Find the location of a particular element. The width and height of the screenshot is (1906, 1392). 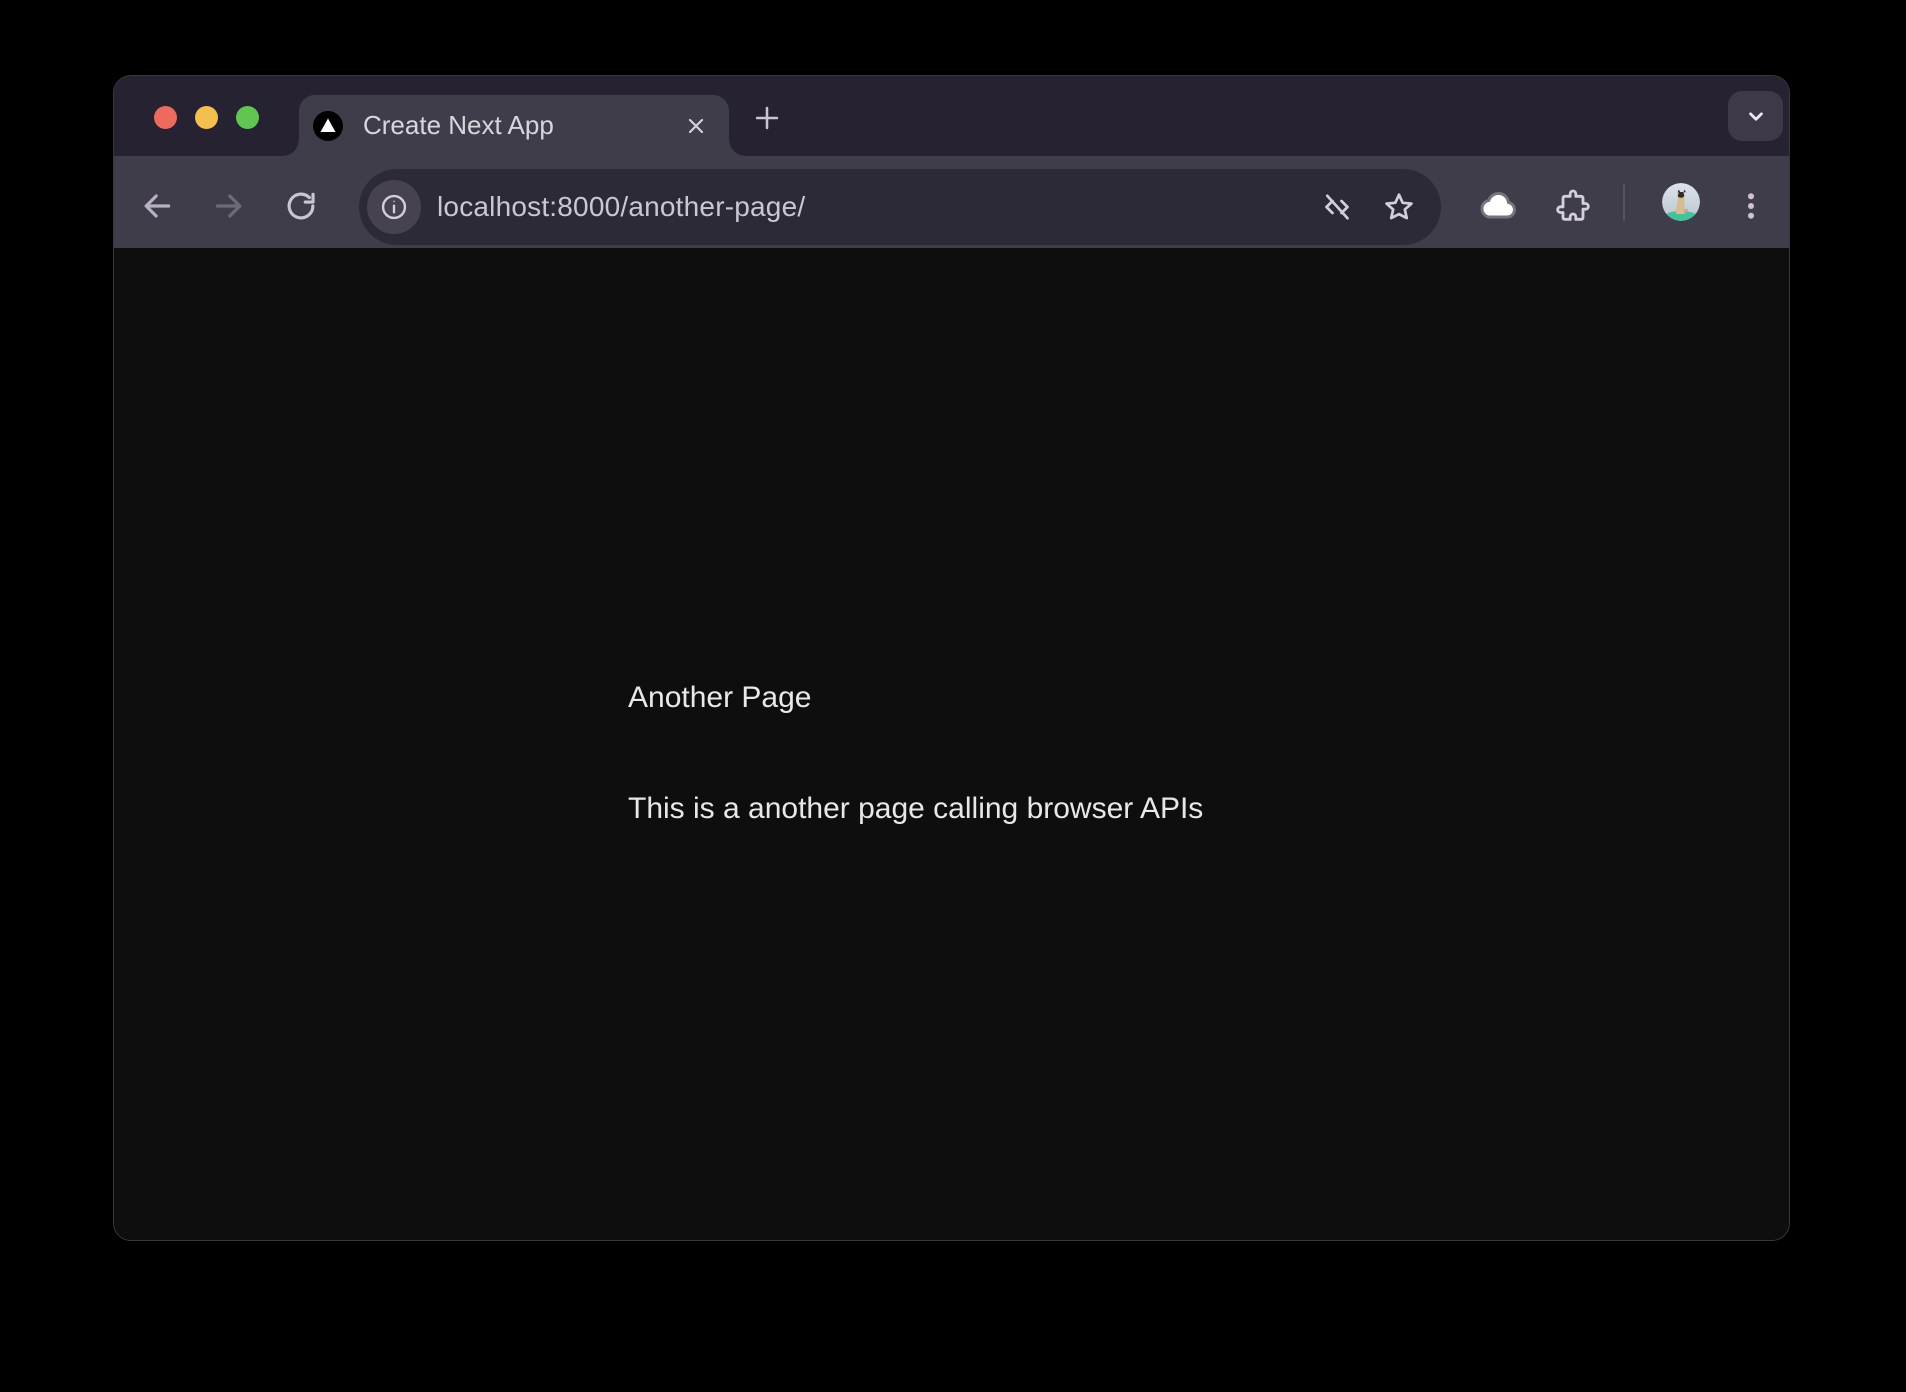

reload-icon is located at coordinates (301, 206).